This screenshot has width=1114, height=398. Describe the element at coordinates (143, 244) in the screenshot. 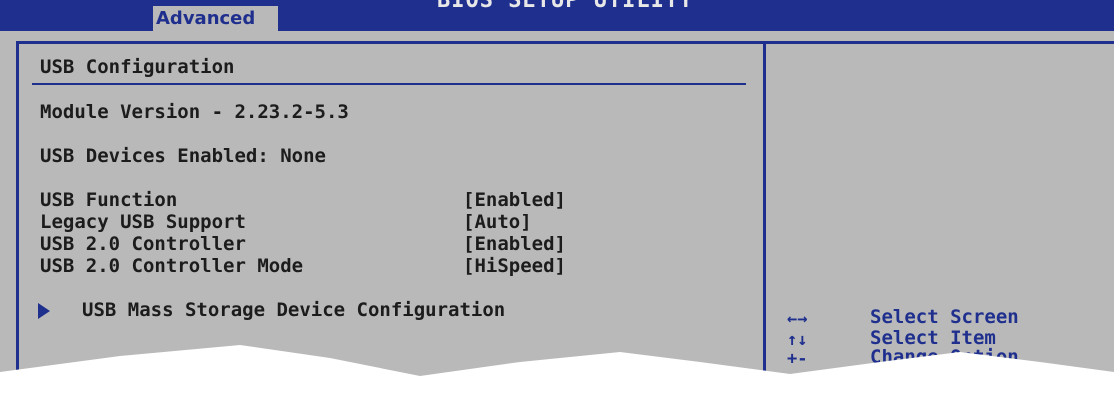

I see `setting-label: USB 2.0 Controller` at that location.